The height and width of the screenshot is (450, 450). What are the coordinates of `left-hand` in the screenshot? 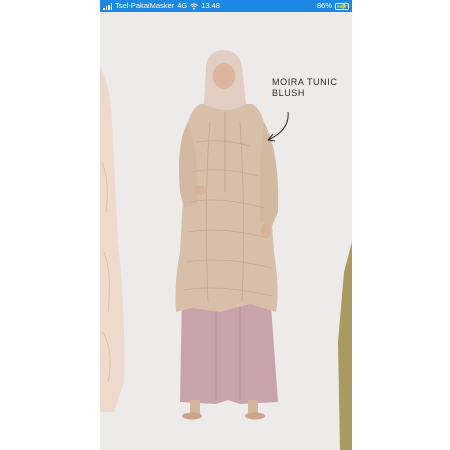 It's located at (200, 190).